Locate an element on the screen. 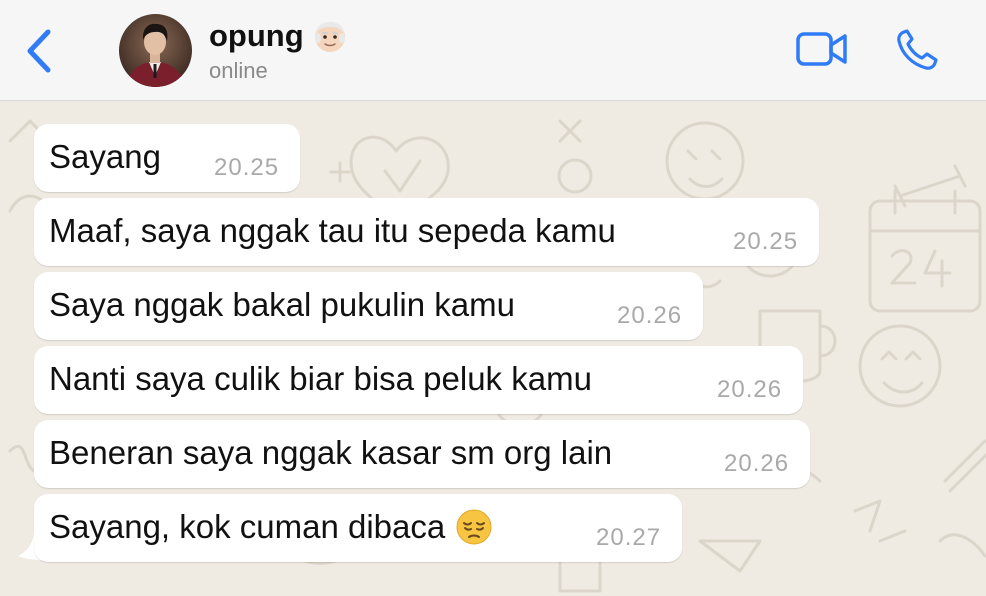  video-camera-icon is located at coordinates (821, 49).